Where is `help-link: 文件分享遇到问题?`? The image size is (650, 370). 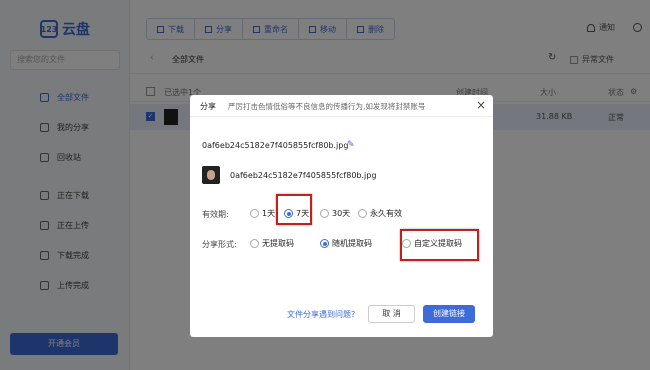
help-link: 文件分享遇到问题? is located at coordinates (321, 314).